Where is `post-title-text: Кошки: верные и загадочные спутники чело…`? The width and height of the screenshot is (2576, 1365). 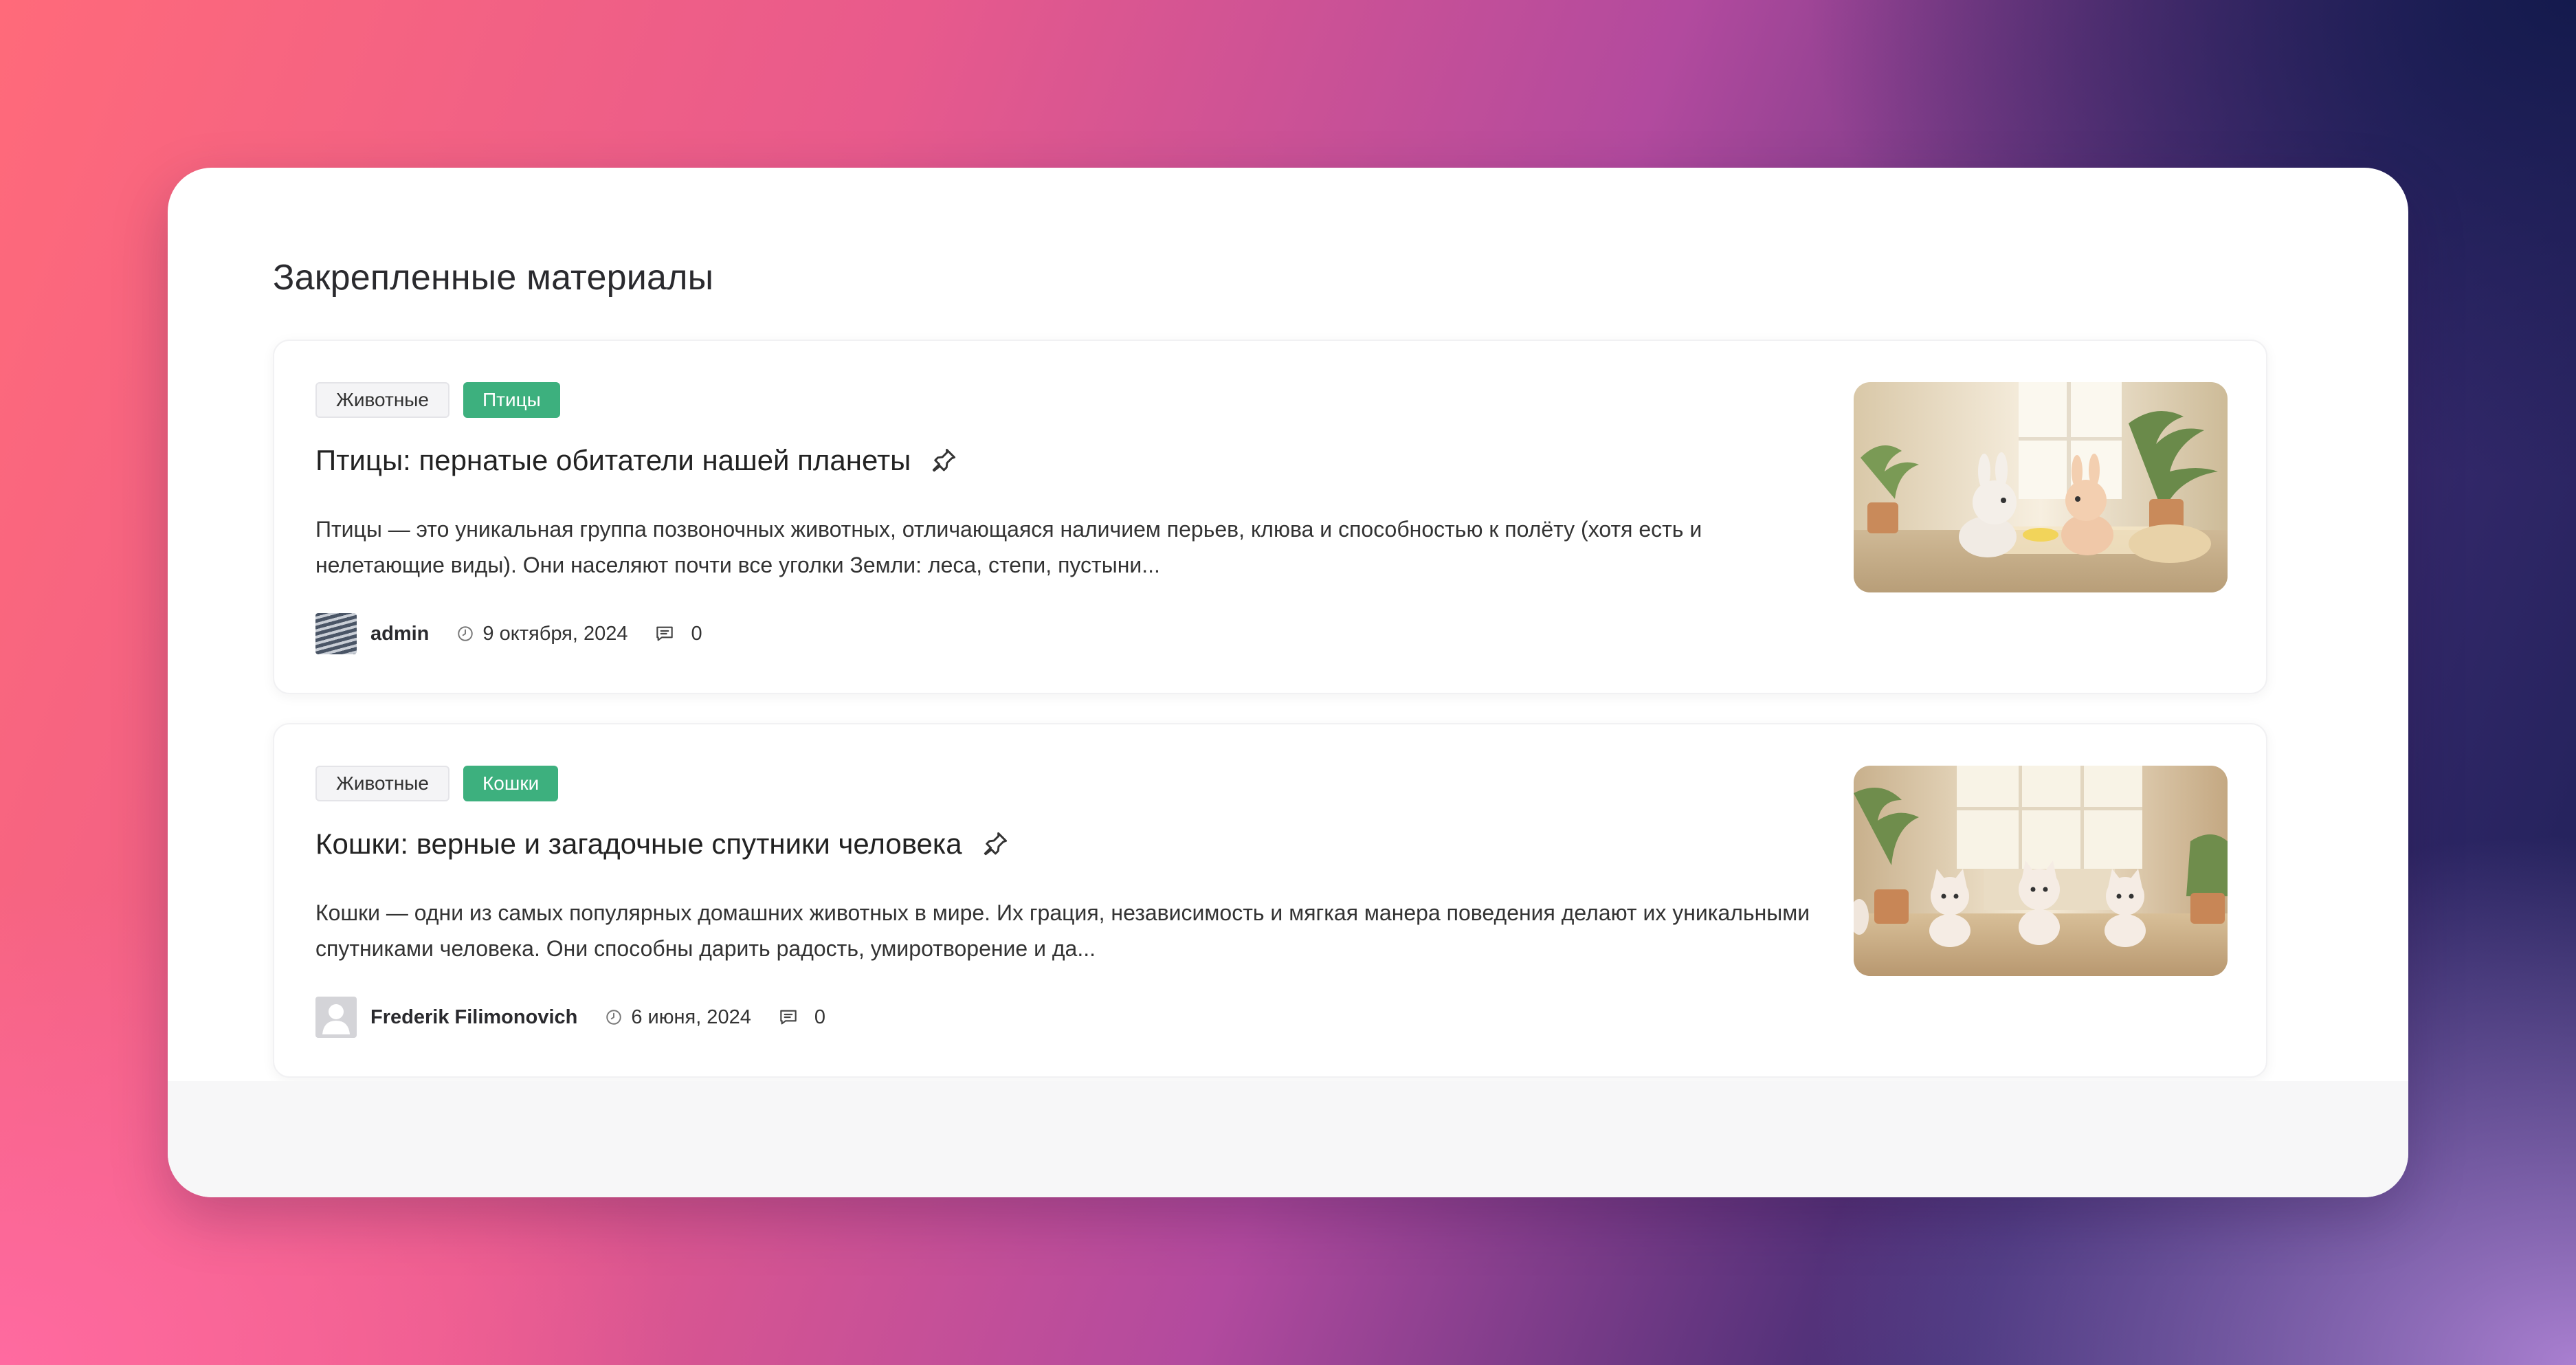 post-title-text: Кошки: верные и загадочные спутники чело… is located at coordinates (638, 844).